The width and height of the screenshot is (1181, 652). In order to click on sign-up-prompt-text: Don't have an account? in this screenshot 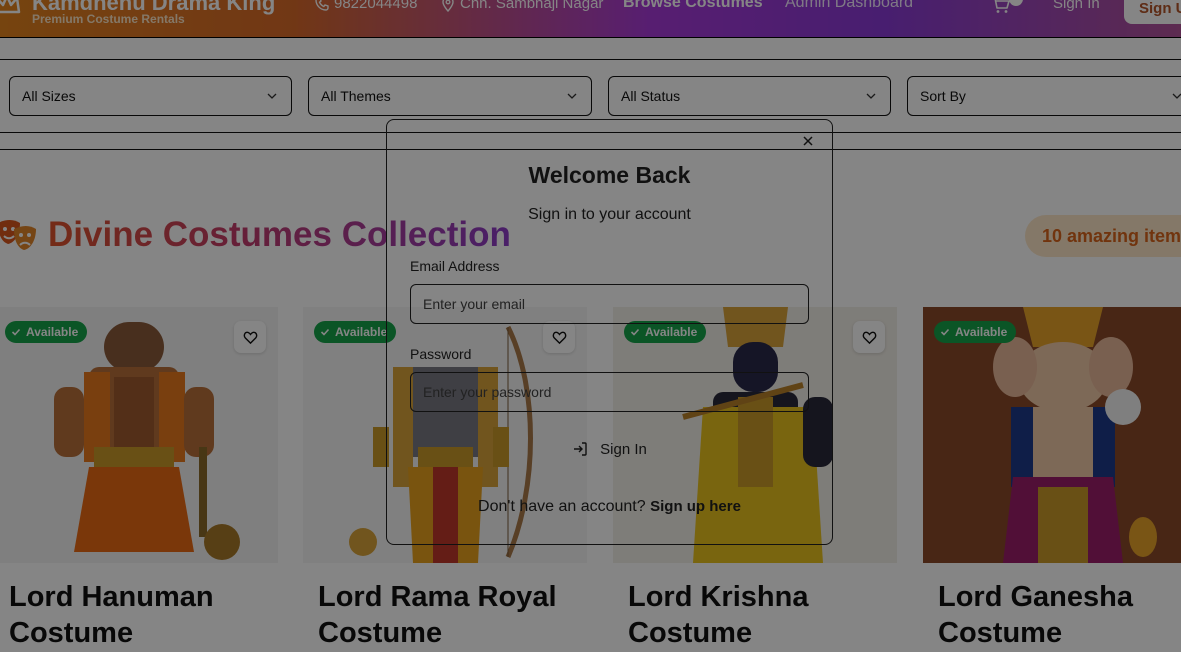, I will do `click(562, 506)`.